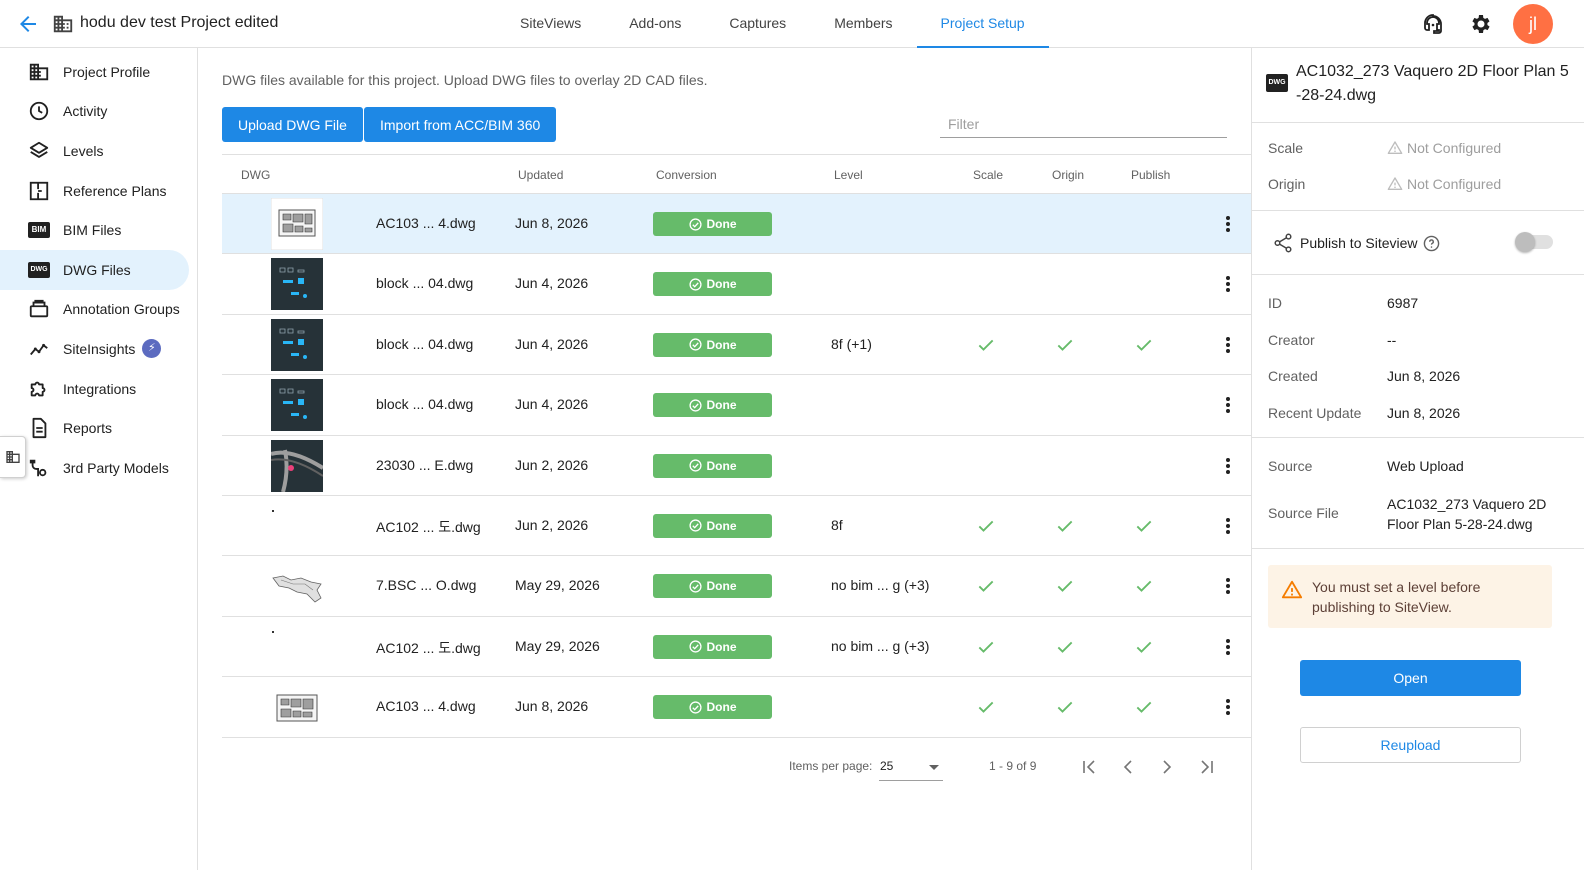  Describe the element at coordinates (1525, 242) in the screenshot. I see `toggle-knob` at that location.